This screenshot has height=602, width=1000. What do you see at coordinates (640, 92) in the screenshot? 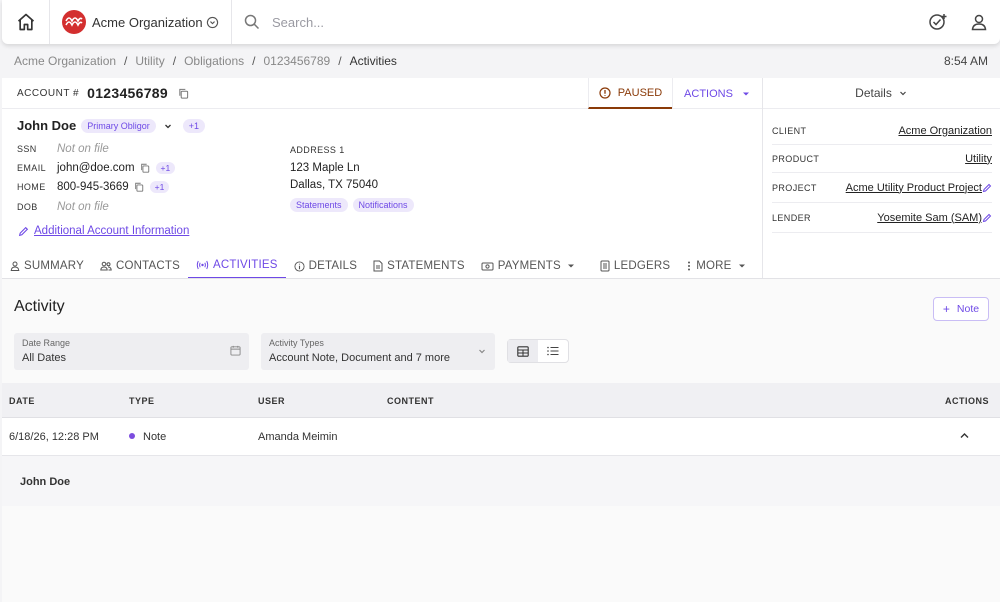
I see `status-label: PAUSED` at bounding box center [640, 92].